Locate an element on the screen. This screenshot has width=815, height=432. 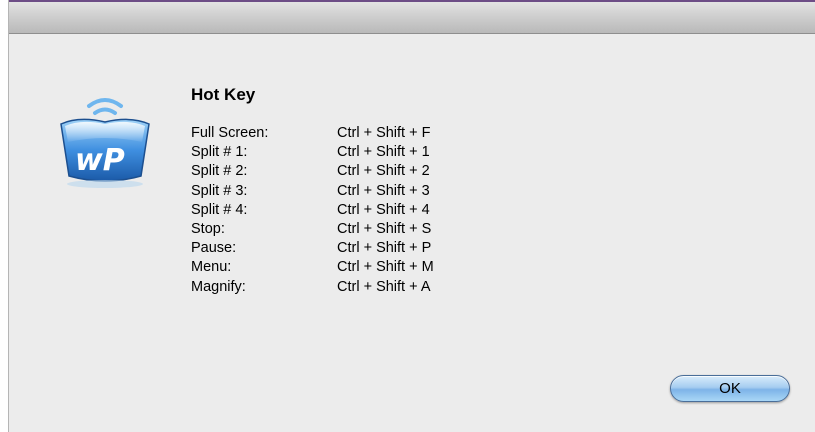
hotkey-shortcut: Ctrl + Shift + 4 is located at coordinates (383, 209).